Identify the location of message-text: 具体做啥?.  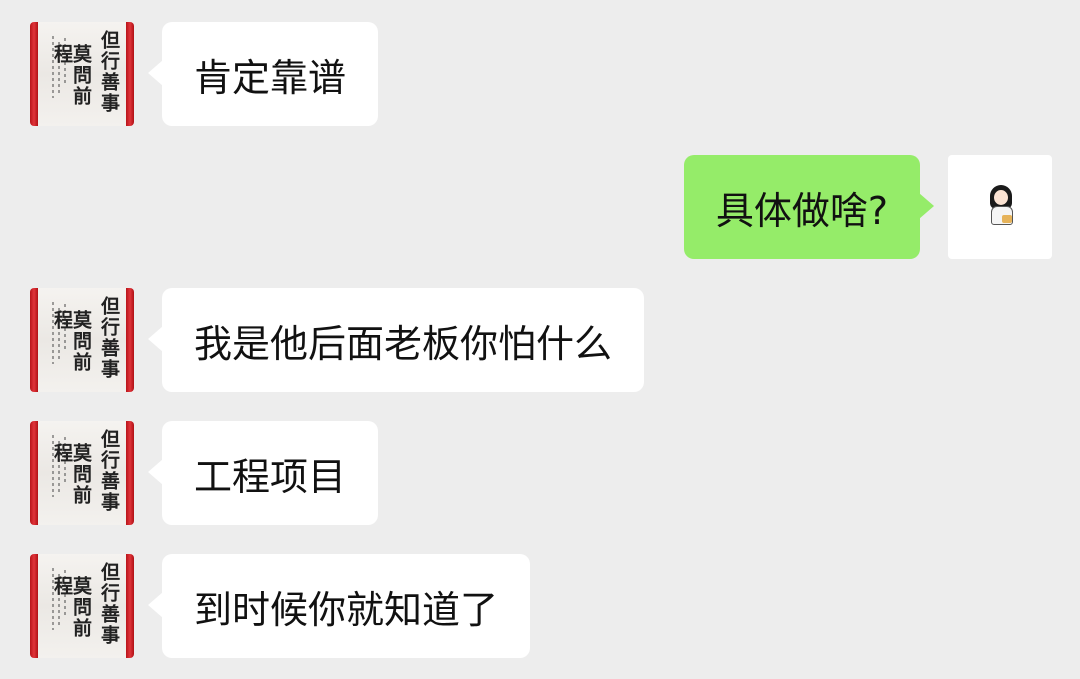
(801, 210).